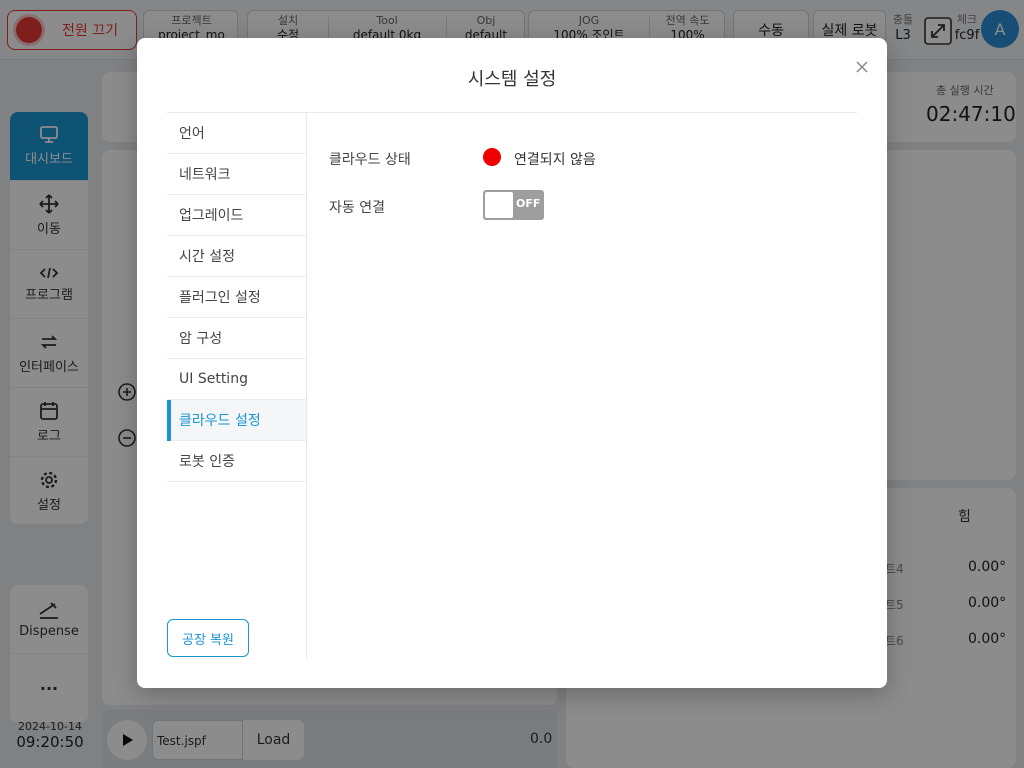 Image resolution: width=1024 pixels, height=768 pixels. What do you see at coordinates (512, 79) in the screenshot?
I see `dialog-title: 시스템 설정` at bounding box center [512, 79].